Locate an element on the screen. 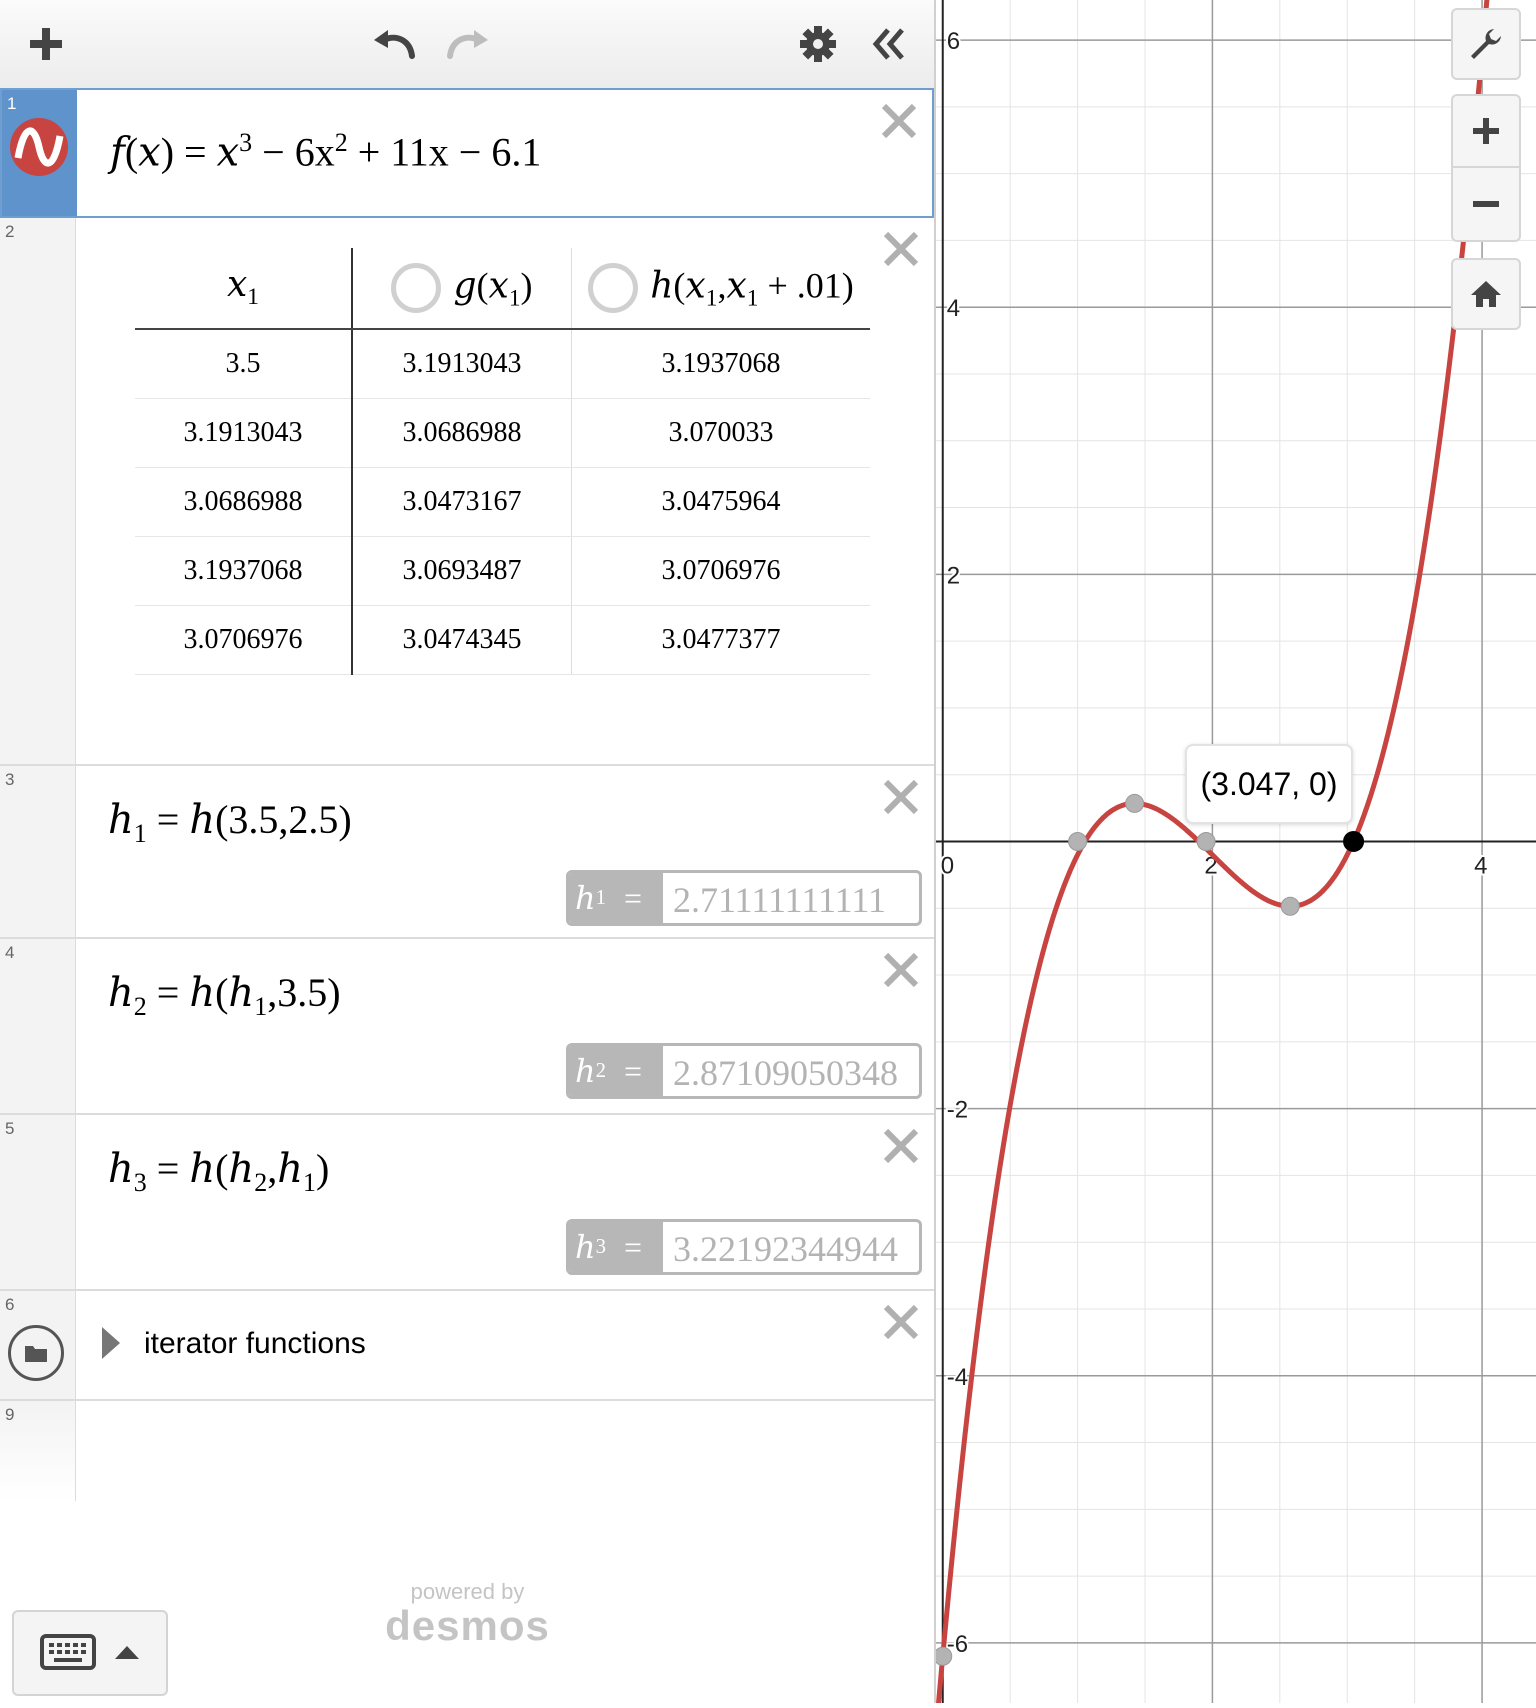 This screenshot has height=1708, width=1536. redo-button is located at coordinates (468, 44).